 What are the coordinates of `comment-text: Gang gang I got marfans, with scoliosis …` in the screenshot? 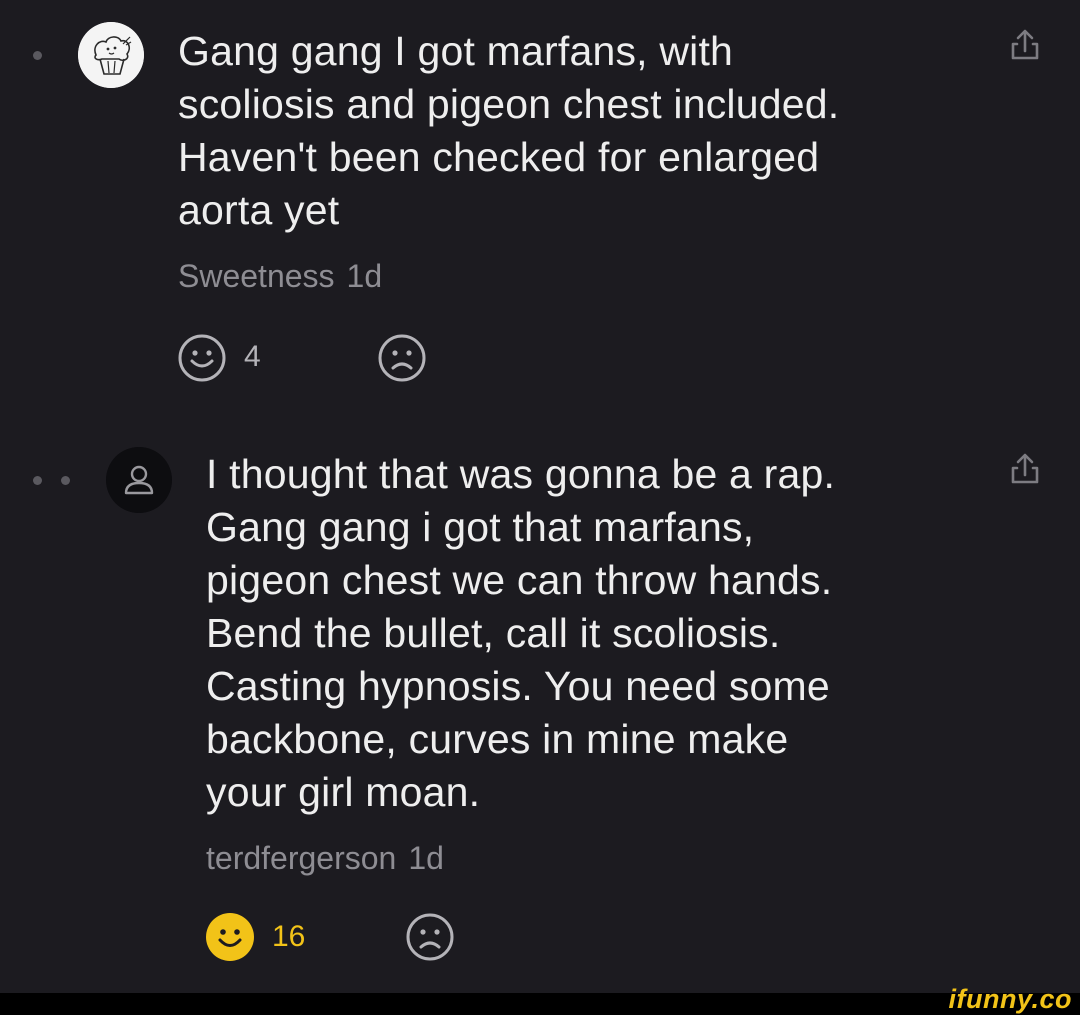 It's located at (509, 130).